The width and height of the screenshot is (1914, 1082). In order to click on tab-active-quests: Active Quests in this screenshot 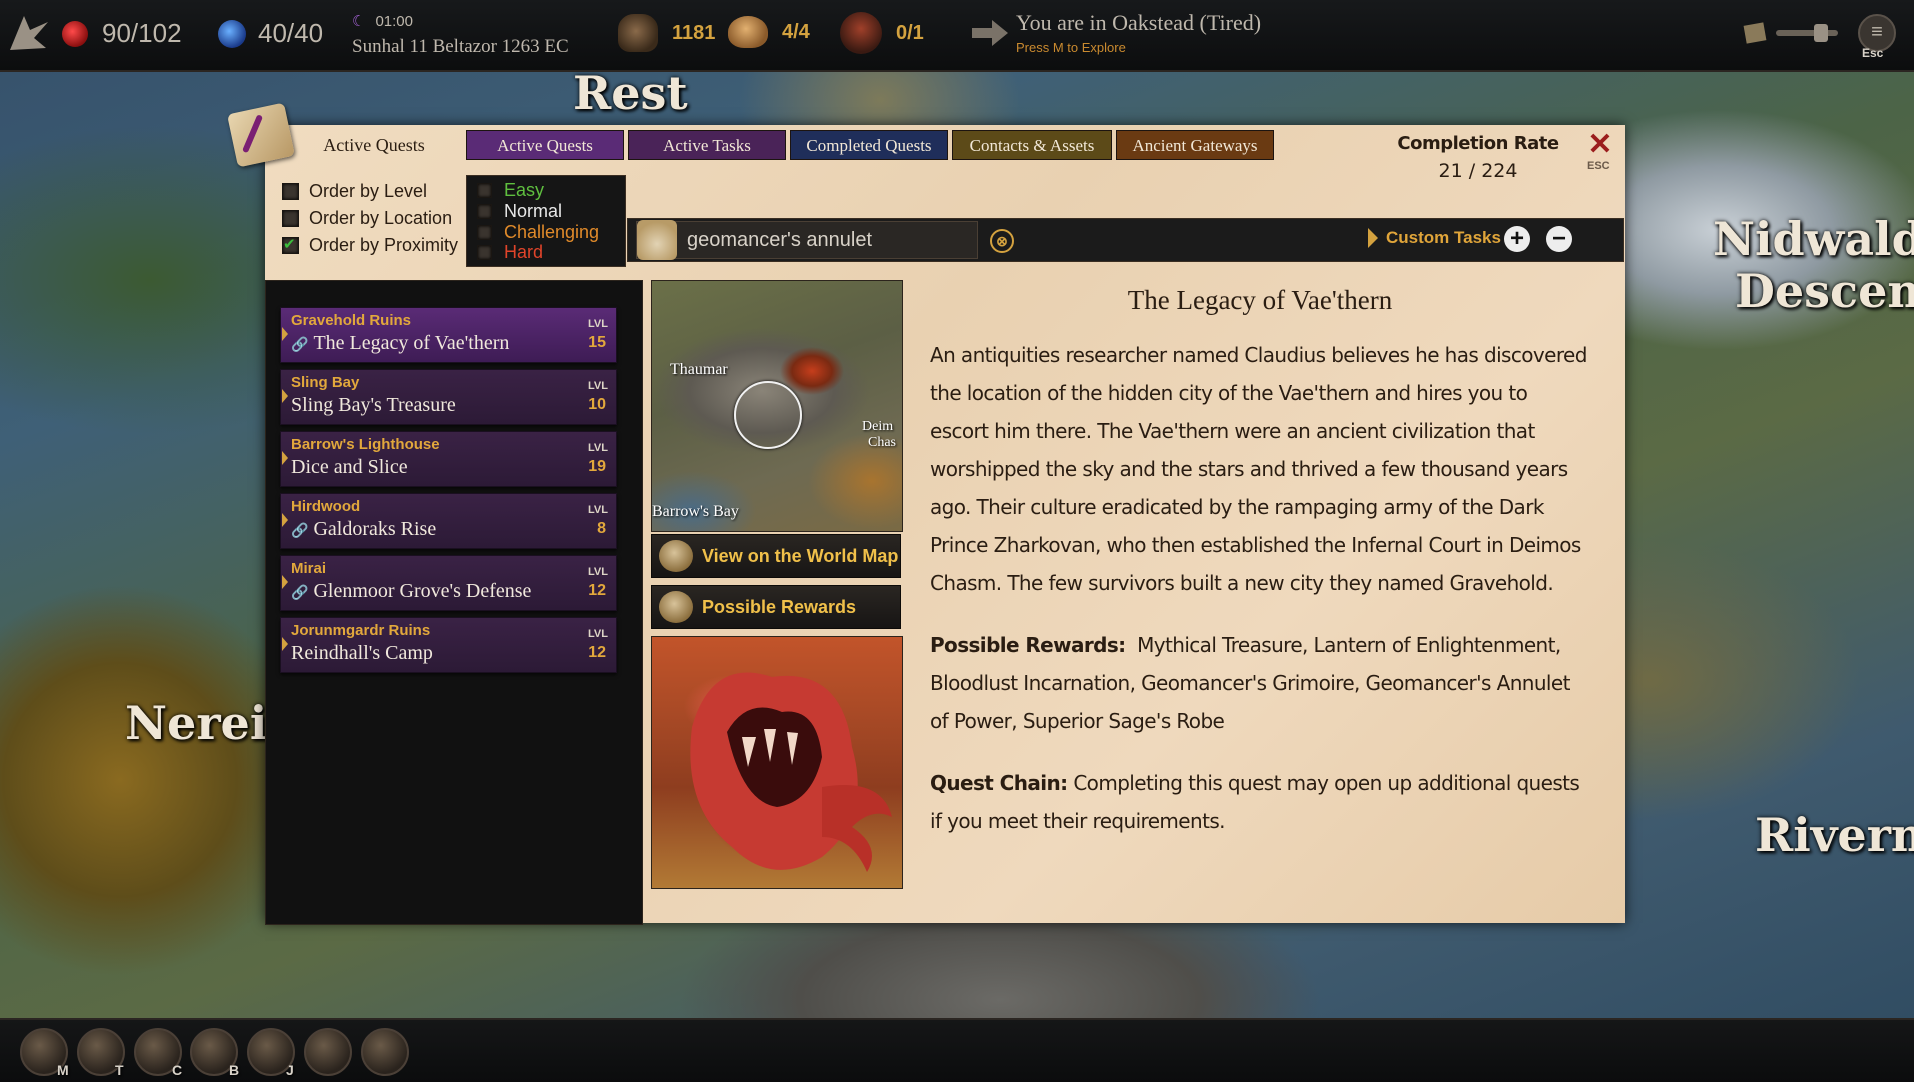, I will do `click(545, 145)`.